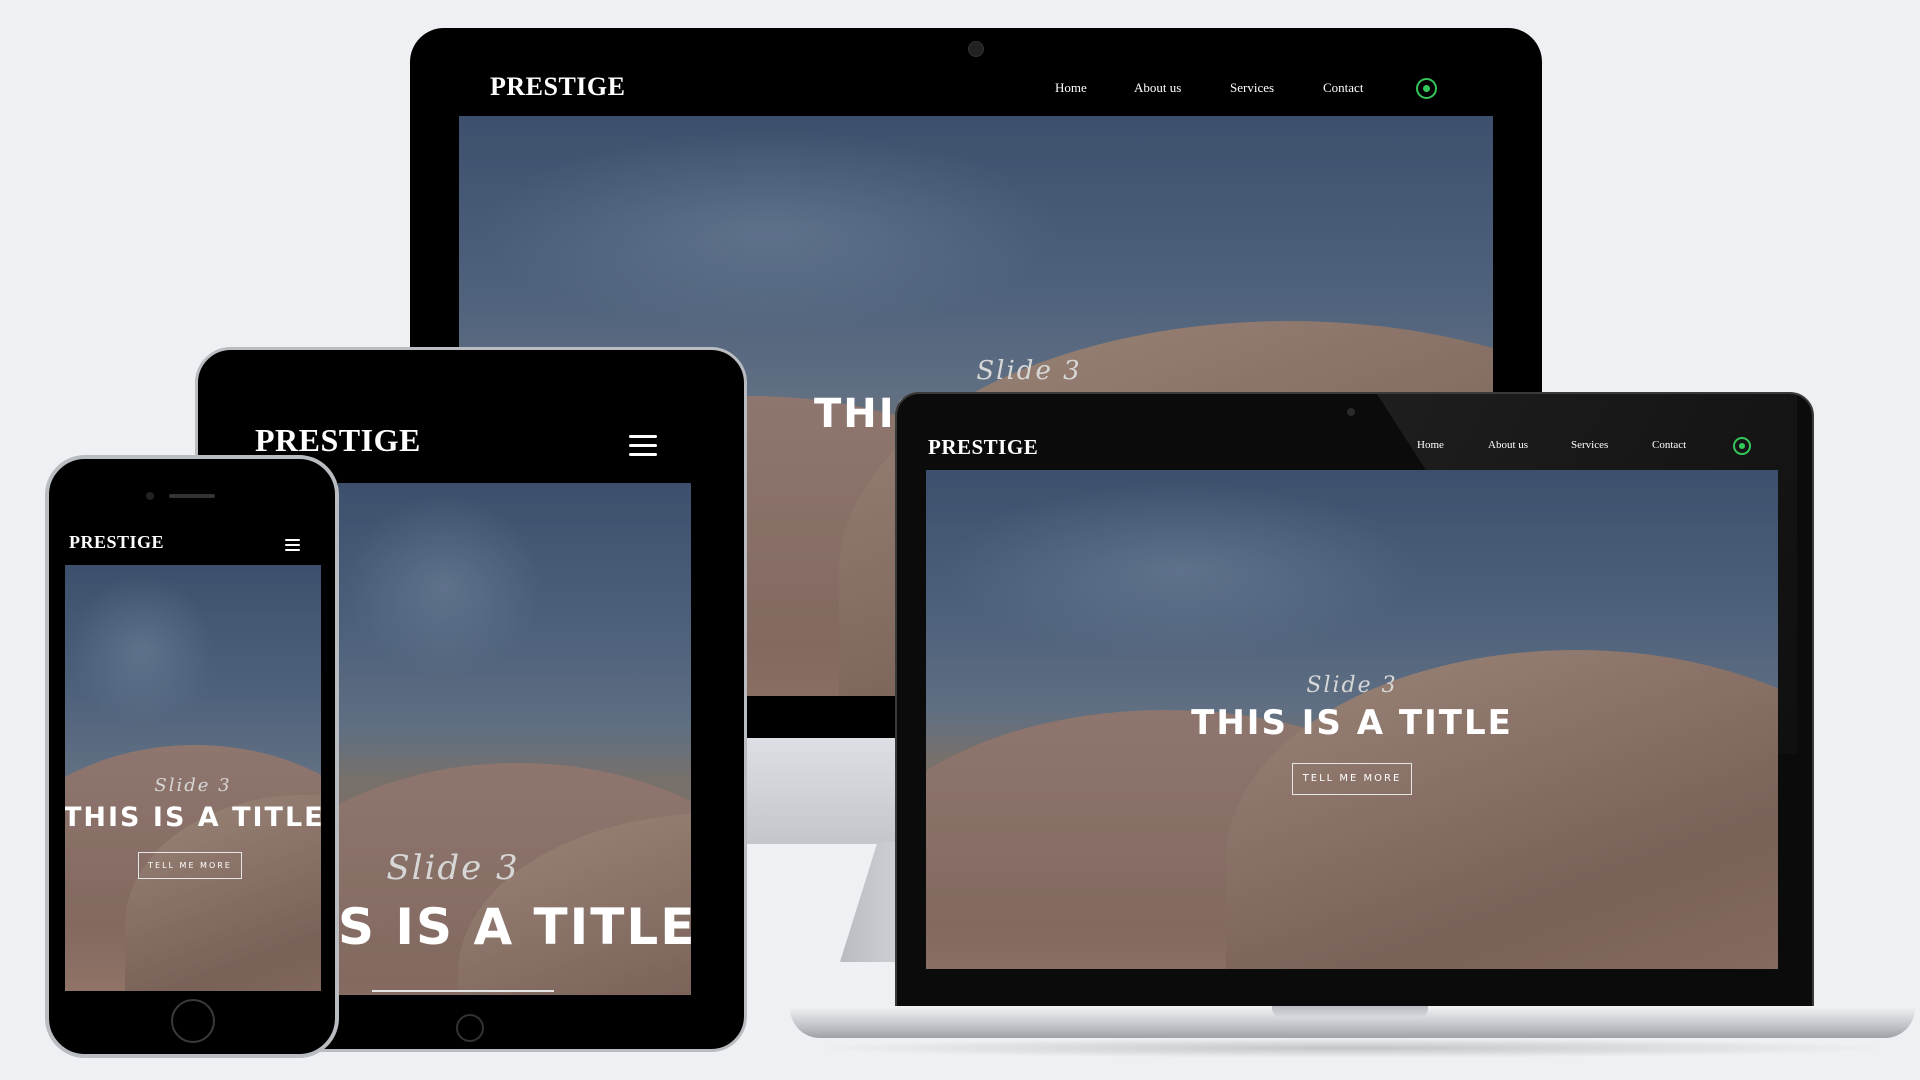 The width and height of the screenshot is (1920, 1080). I want to click on laptop-nav-home: Home, so click(1430, 445).